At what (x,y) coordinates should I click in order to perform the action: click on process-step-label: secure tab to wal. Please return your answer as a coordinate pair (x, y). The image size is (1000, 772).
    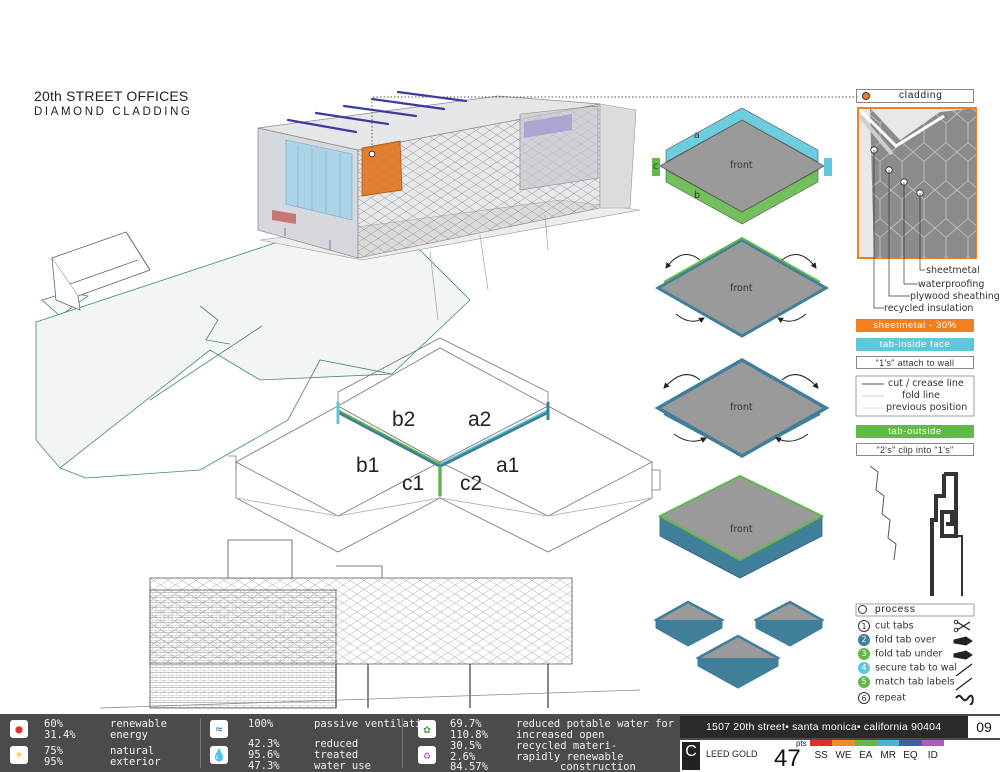
    Looking at the image, I should click on (916, 668).